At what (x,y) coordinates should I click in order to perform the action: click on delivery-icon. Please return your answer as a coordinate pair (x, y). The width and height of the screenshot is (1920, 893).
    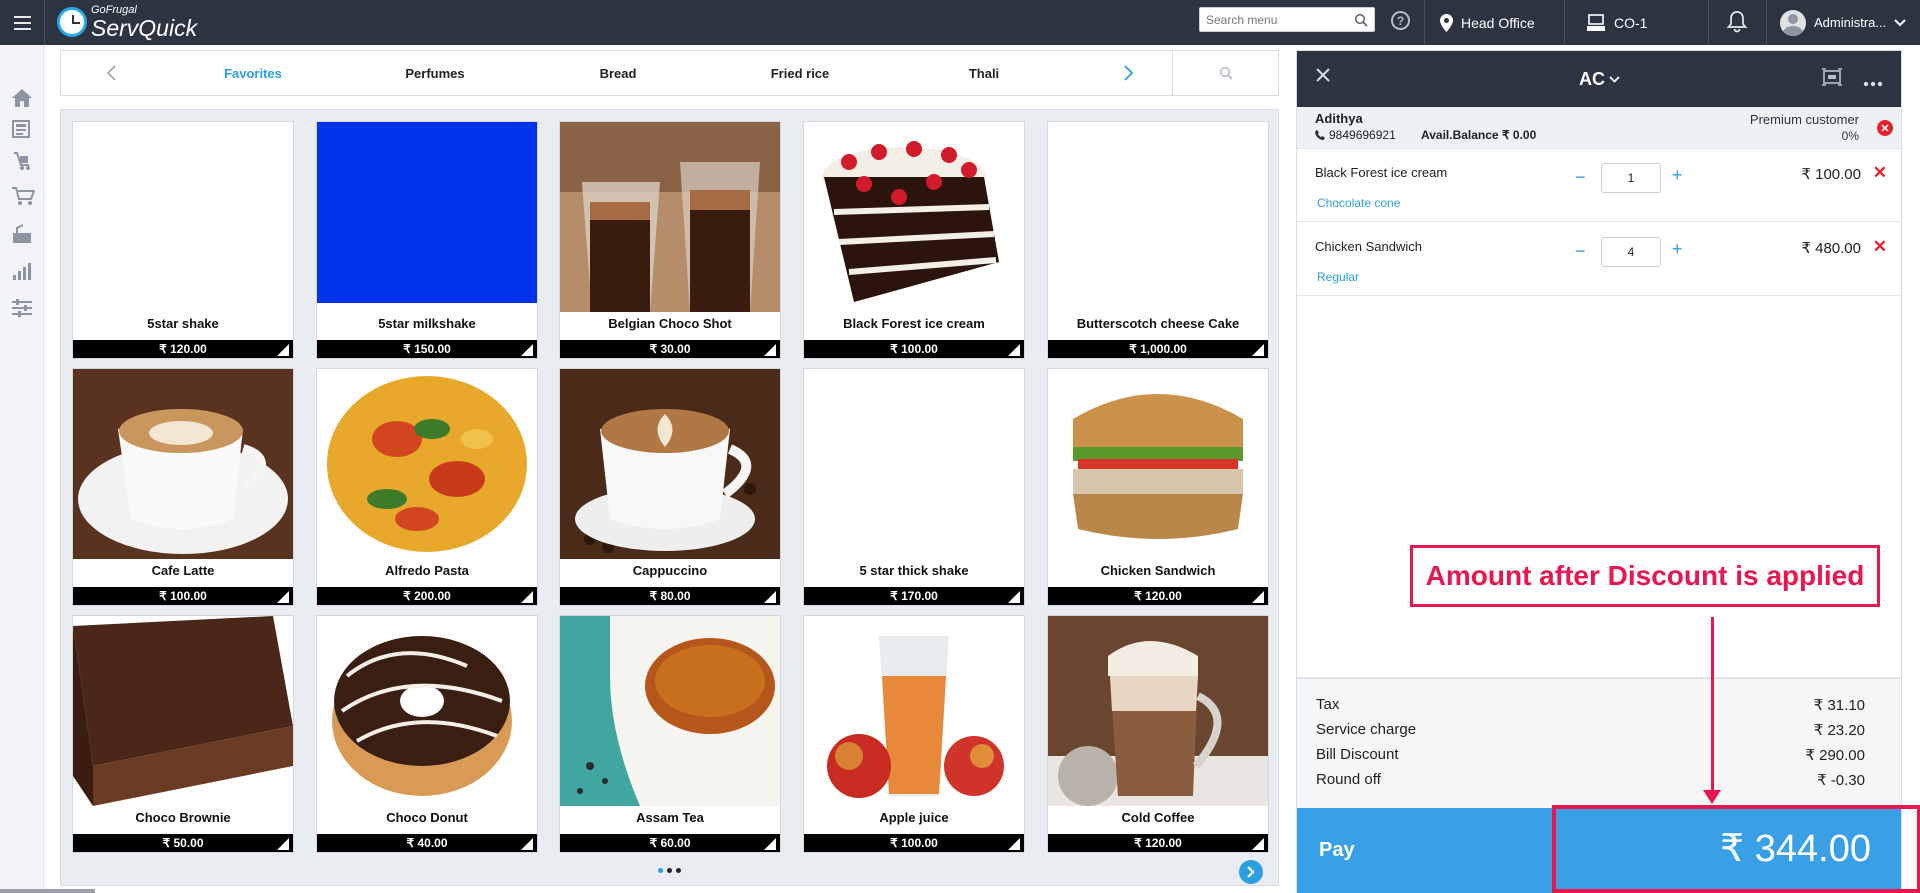
    Looking at the image, I should click on (22, 161).